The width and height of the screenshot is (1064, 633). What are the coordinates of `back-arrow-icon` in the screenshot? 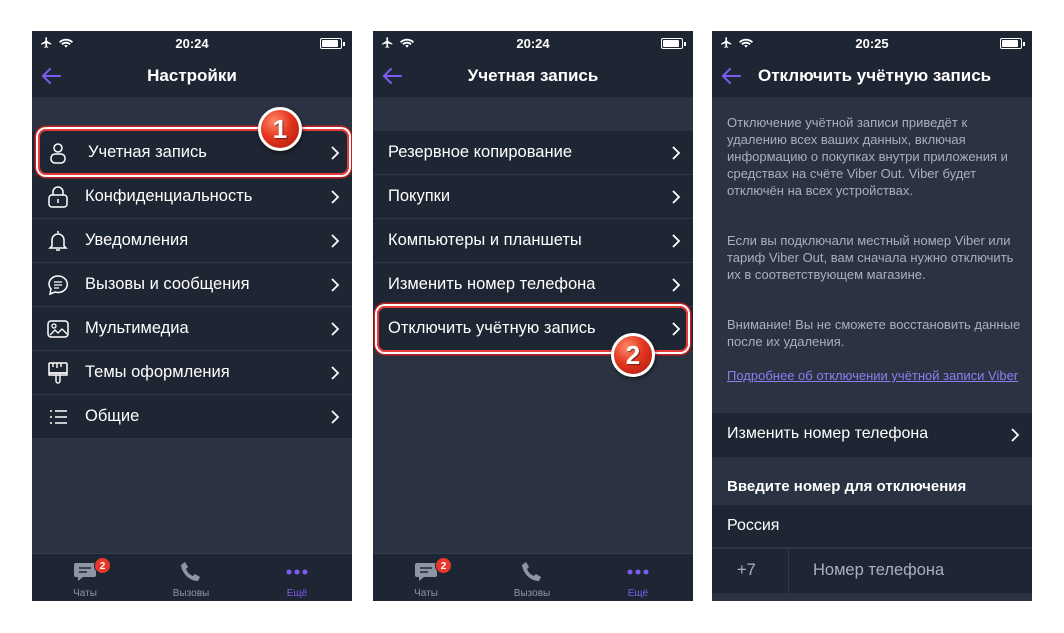 It's located at (731, 76).